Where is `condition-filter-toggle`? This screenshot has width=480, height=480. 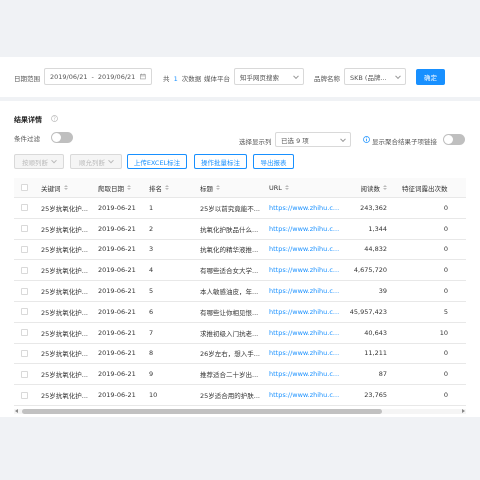
condition-filter-toggle is located at coordinates (62, 137).